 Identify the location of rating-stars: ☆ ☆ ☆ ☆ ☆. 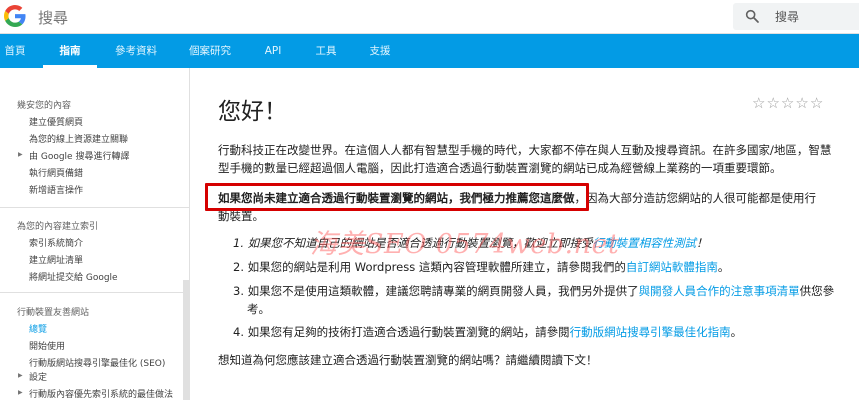
(797, 103).